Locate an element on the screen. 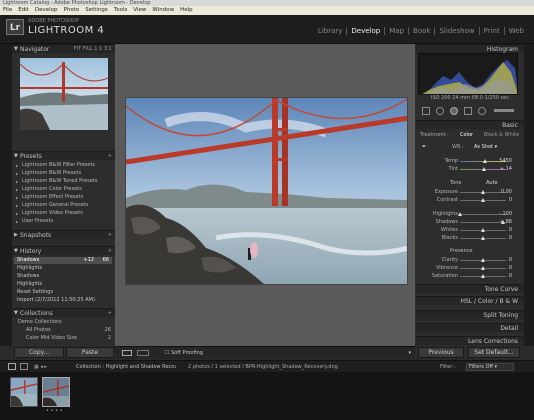 Image resolution: width=534 pixels, height=420 pixels. whites-slider: Whites 0 is located at coordinates (470, 230).